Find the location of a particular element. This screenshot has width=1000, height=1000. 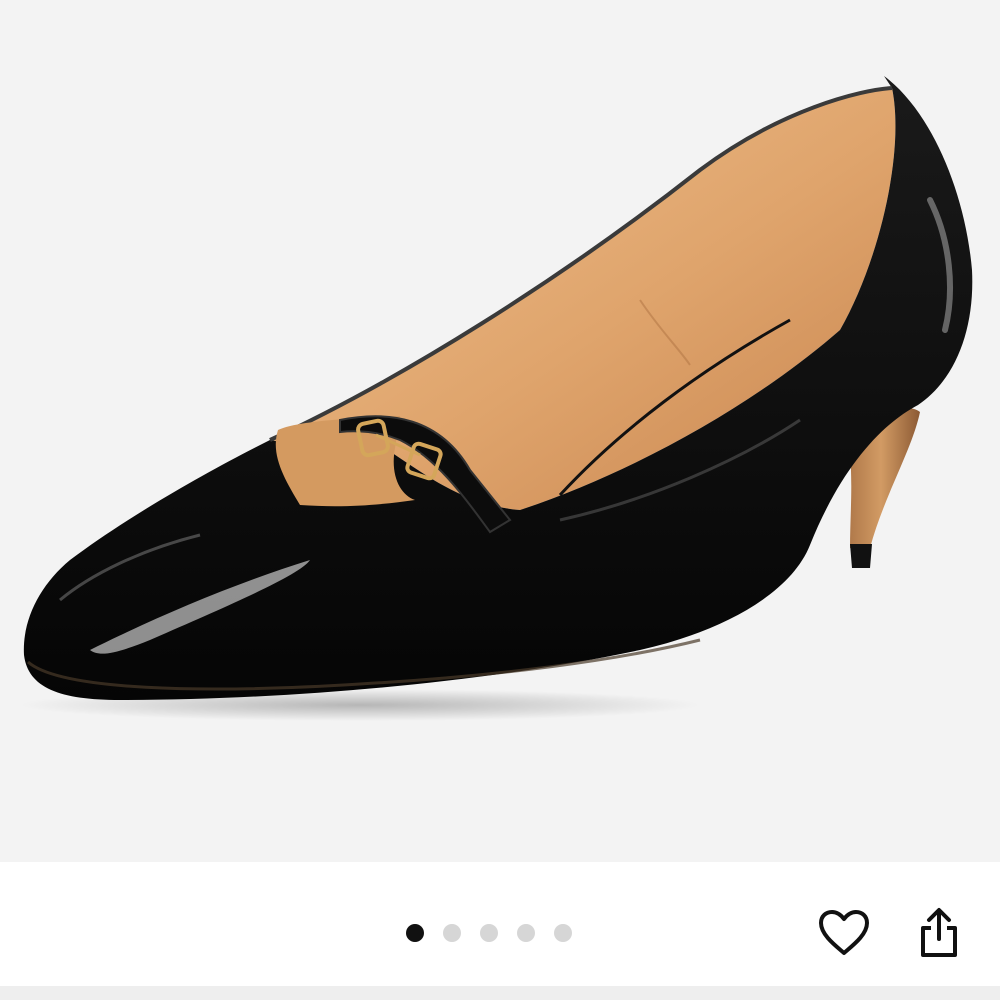

share-button is located at coordinates (939, 933).